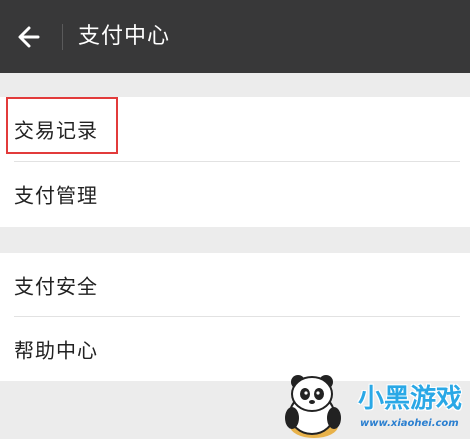 Image resolution: width=470 pixels, height=439 pixels. I want to click on menu-item-transaction-records: 交易记录, so click(235, 129).